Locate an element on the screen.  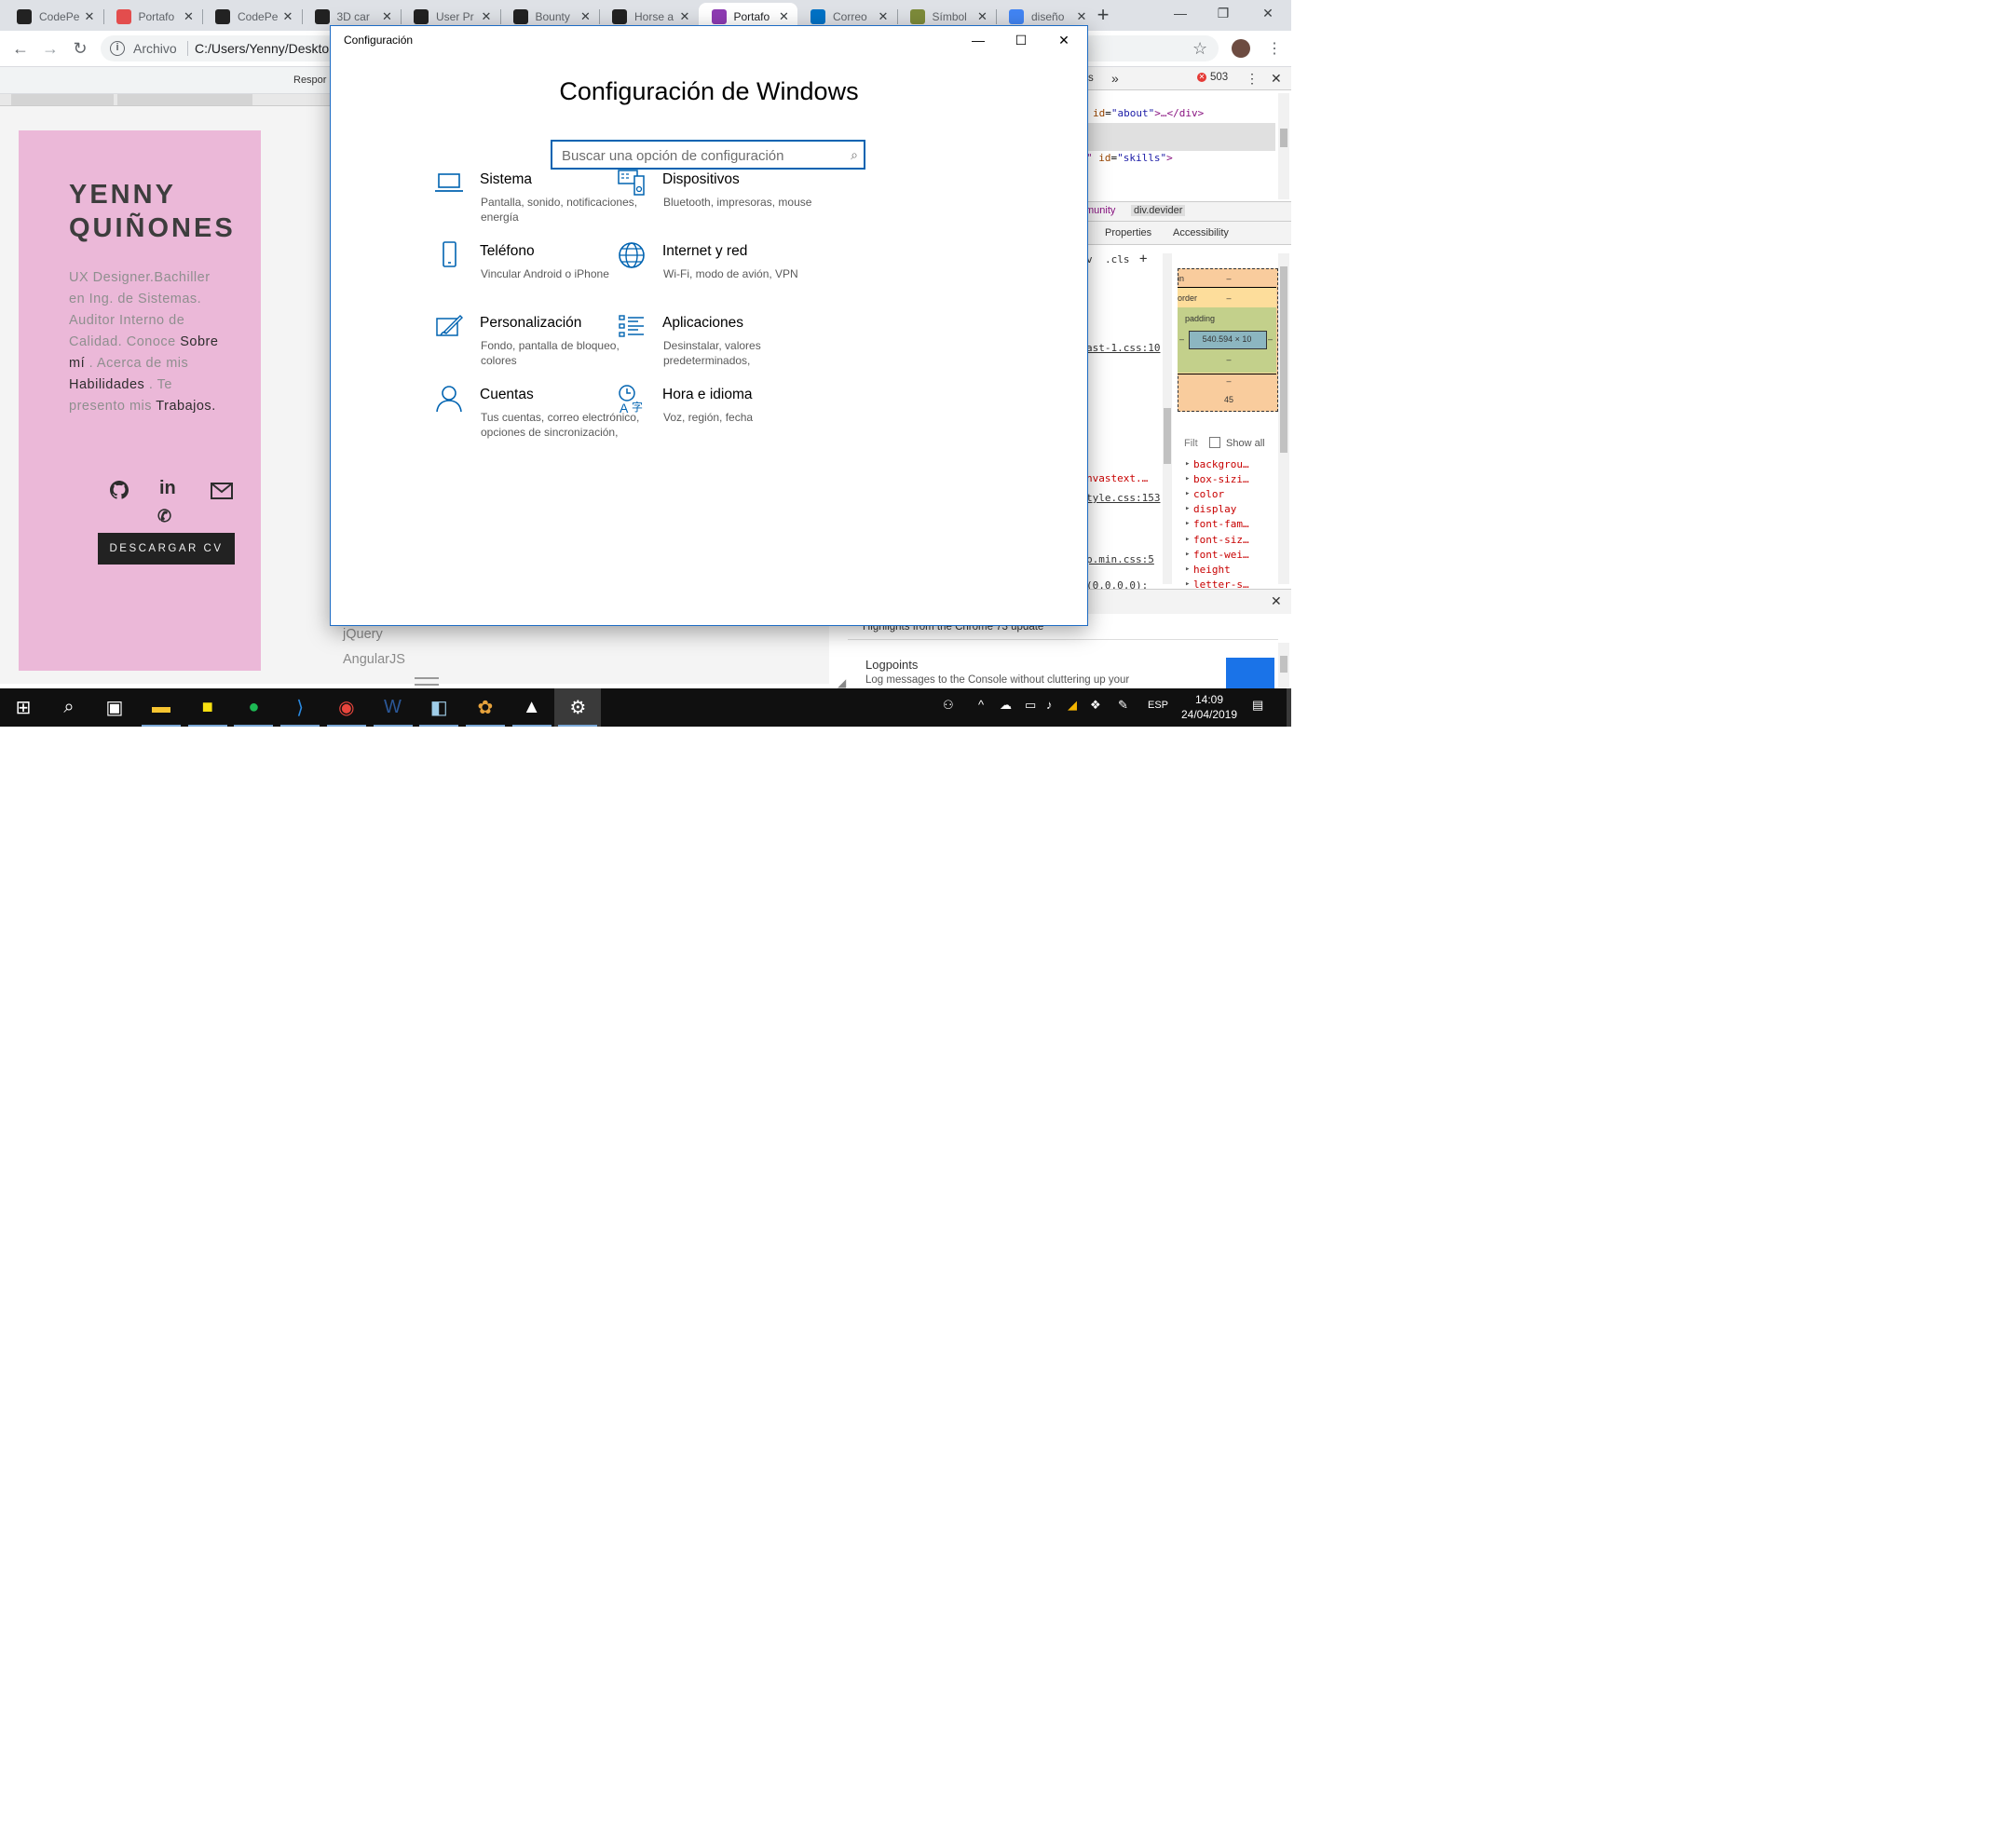
styles-scrollbar is located at coordinates (1167, 419).